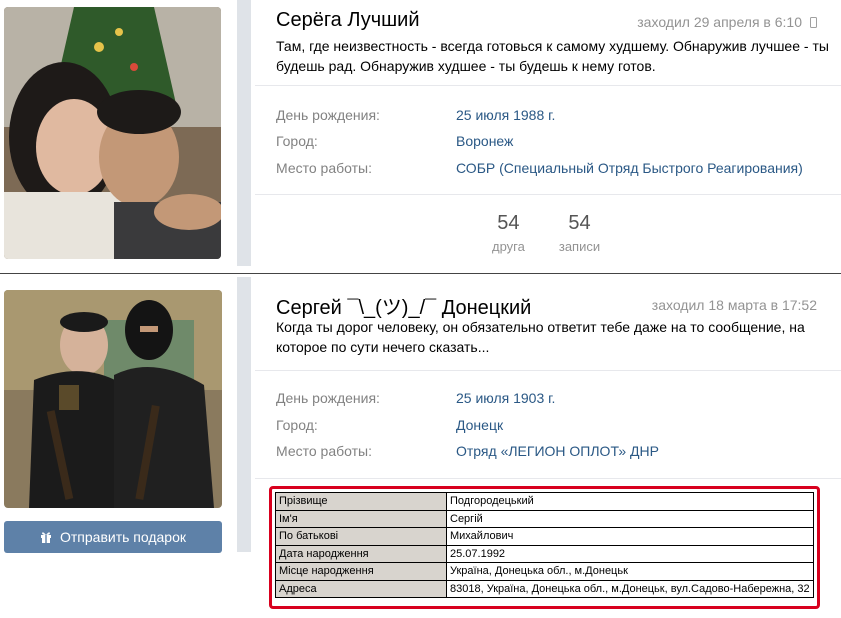 Image resolution: width=841 pixels, height=618 pixels. What do you see at coordinates (361, 501) in the screenshot?
I see `table-key-cell: Прізвище` at bounding box center [361, 501].